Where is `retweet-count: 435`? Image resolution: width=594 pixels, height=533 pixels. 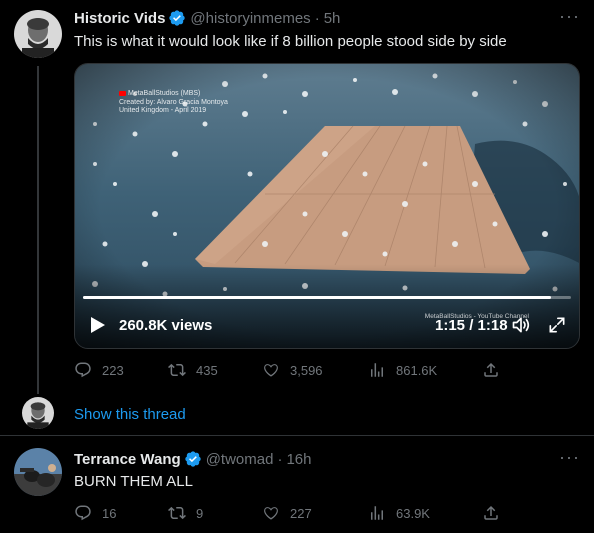
retweet-count: 435 is located at coordinates (207, 370).